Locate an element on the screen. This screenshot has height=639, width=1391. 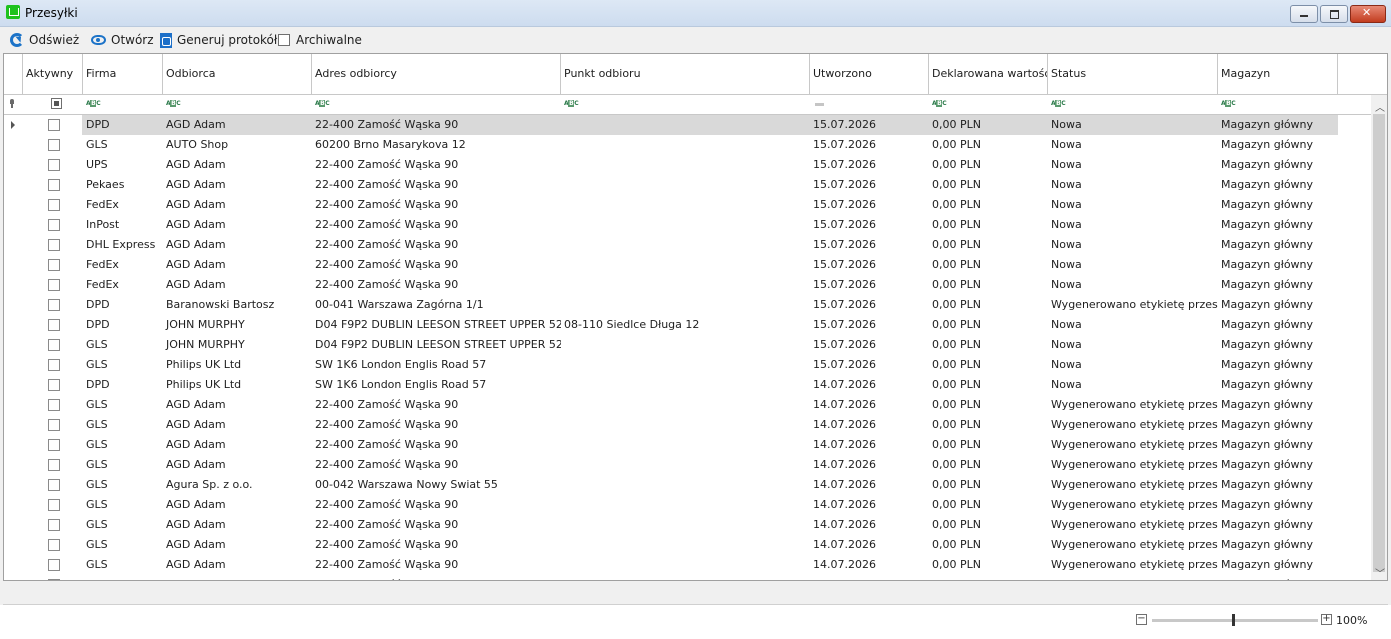
zoom-slider-thumb is located at coordinates (1233, 620).